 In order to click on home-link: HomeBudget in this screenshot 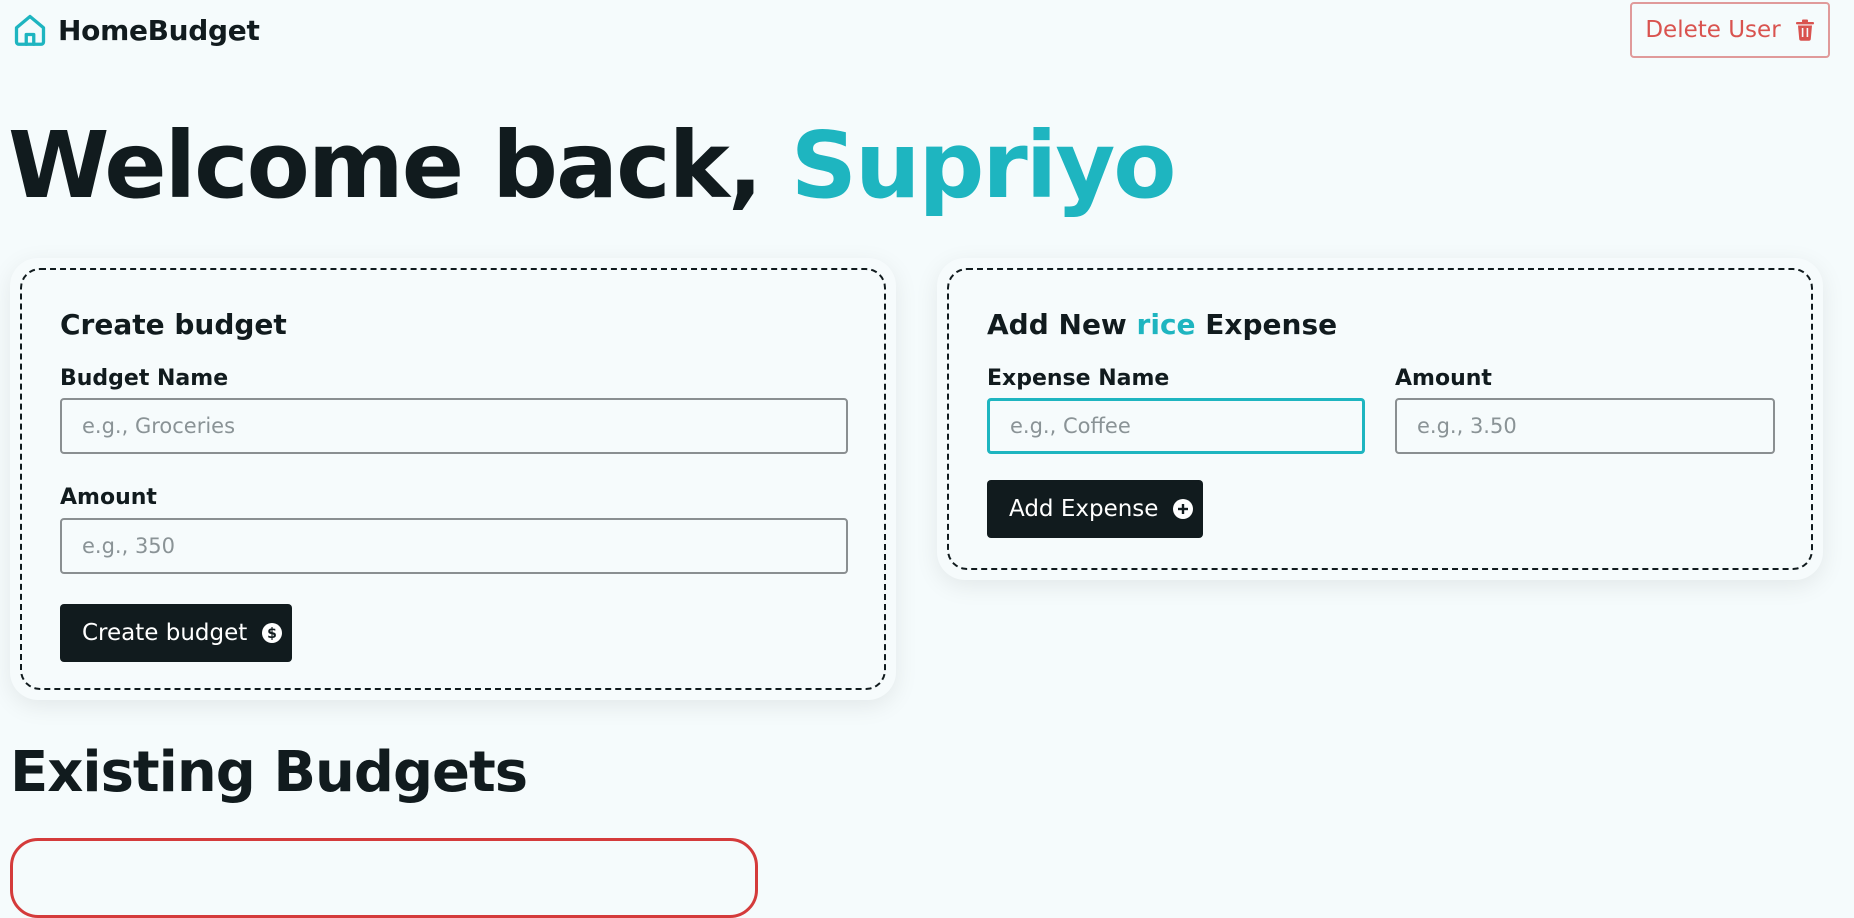, I will do `click(136, 30)`.